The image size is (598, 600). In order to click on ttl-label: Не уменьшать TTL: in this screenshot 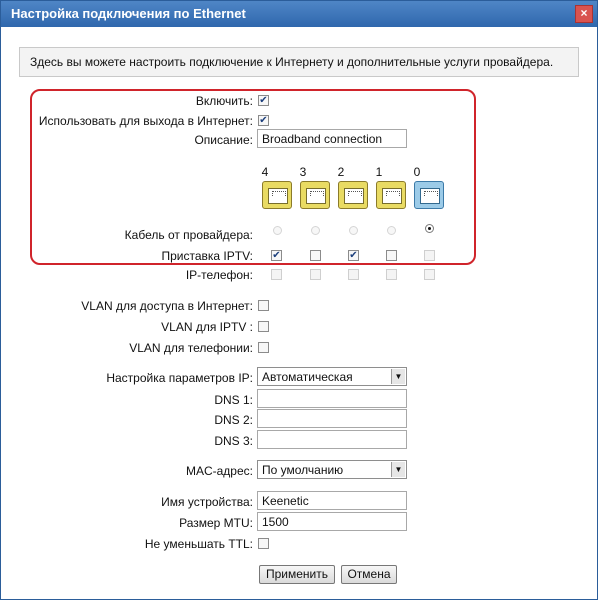, I will do `click(198, 544)`.